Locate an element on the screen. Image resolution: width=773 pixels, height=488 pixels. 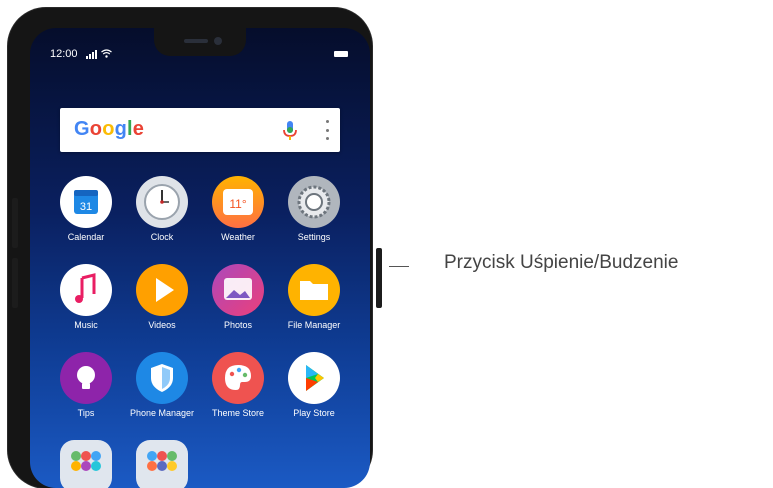
google-search-bar: Google is located at coordinates (200, 130).